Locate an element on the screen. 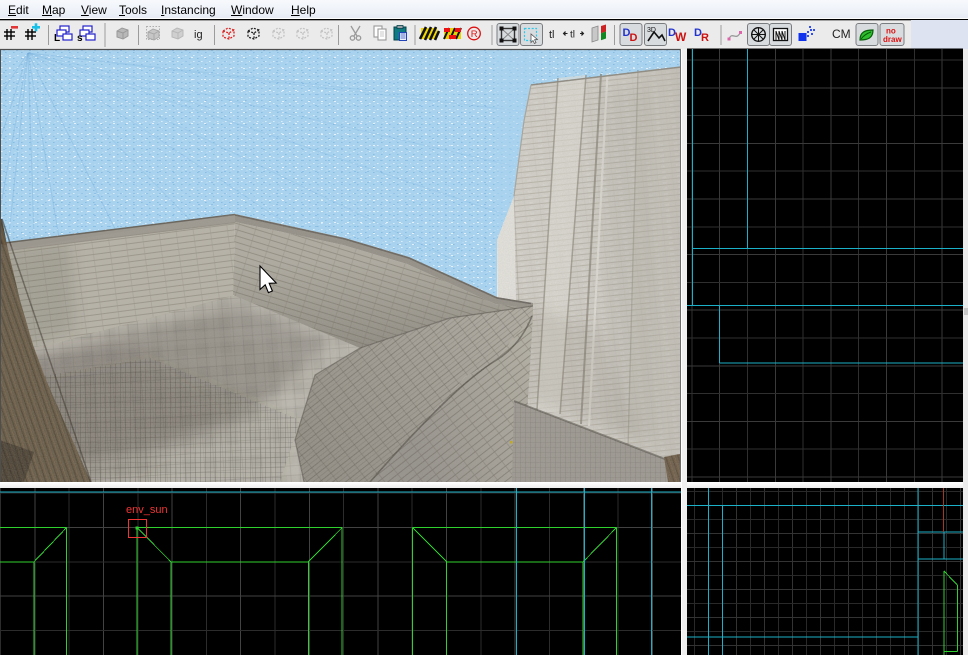 The width and height of the screenshot is (968, 655). svg-text: env_sun is located at coordinates (147, 510).